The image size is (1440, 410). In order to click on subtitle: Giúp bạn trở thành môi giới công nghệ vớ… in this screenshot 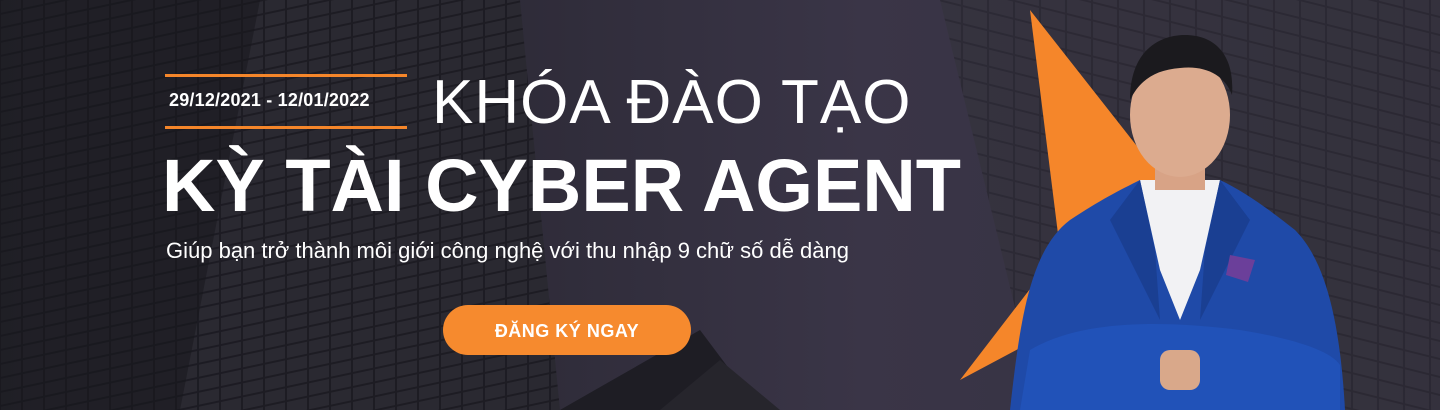, I will do `click(507, 250)`.